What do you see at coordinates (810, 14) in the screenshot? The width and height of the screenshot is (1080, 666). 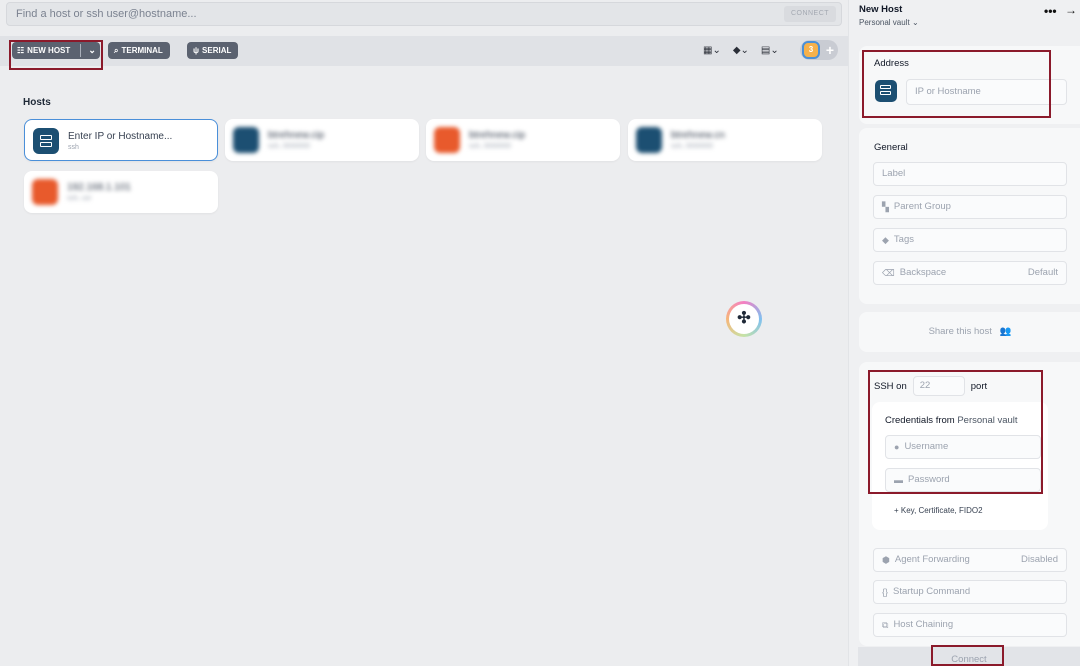 I see `search-connect-button: CONNECT` at bounding box center [810, 14].